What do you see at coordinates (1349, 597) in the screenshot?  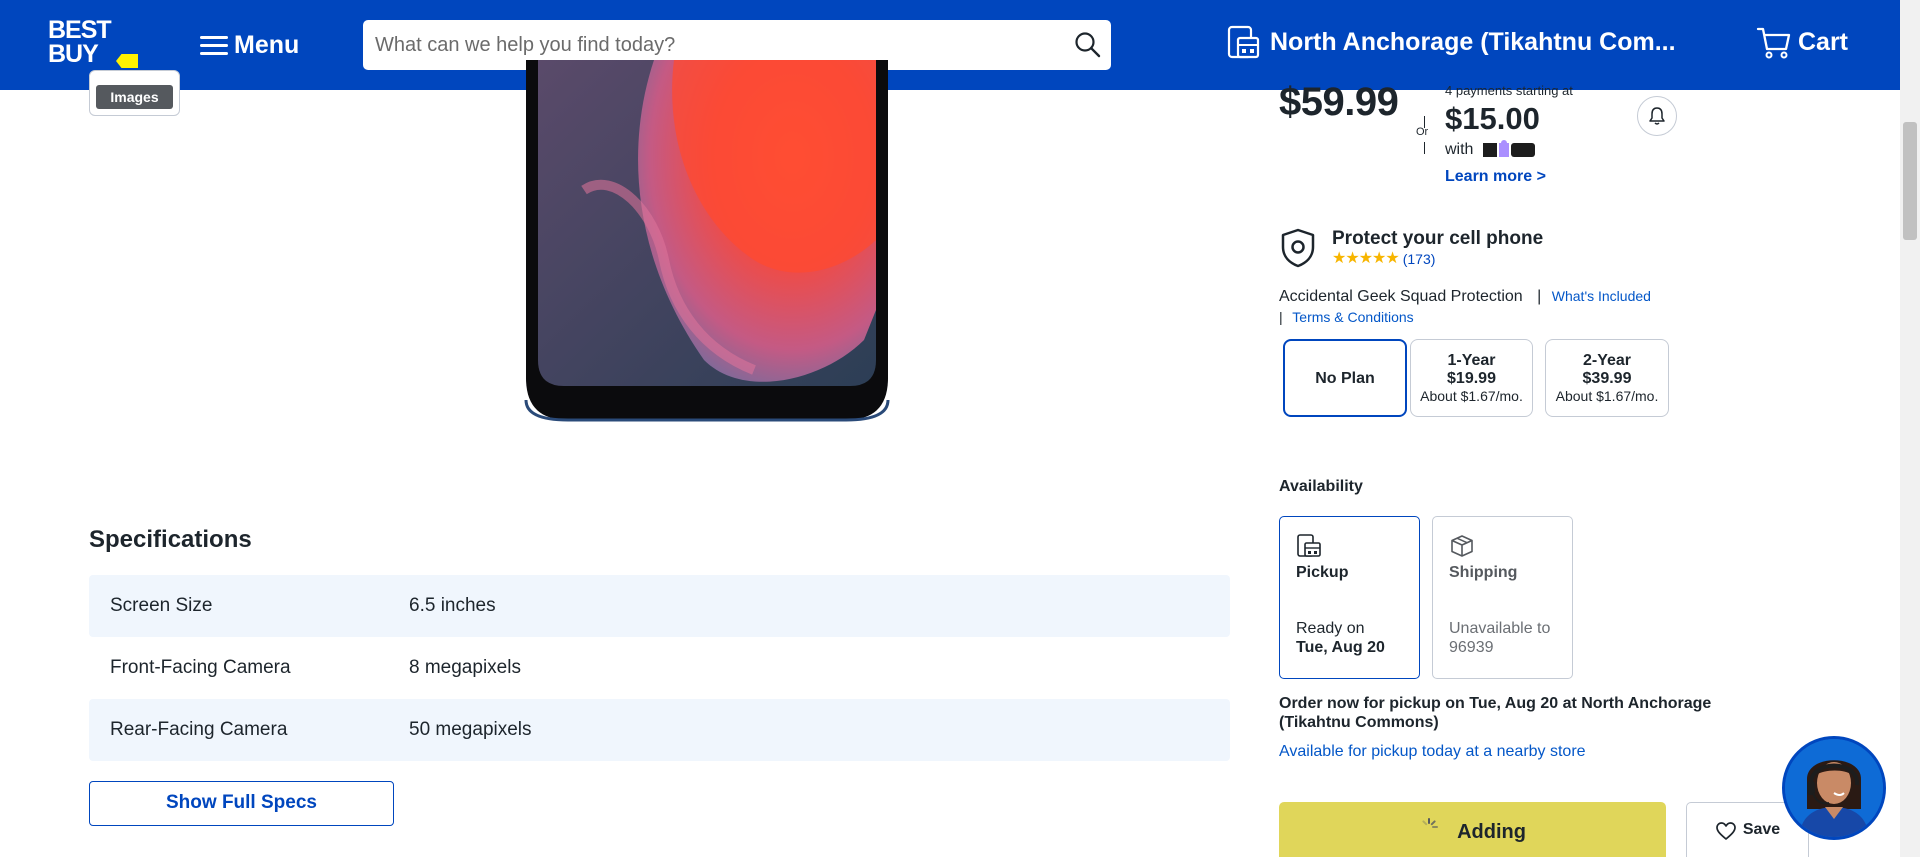 I see `pickup-option: Pickup Ready on Tue, Aug 20` at bounding box center [1349, 597].